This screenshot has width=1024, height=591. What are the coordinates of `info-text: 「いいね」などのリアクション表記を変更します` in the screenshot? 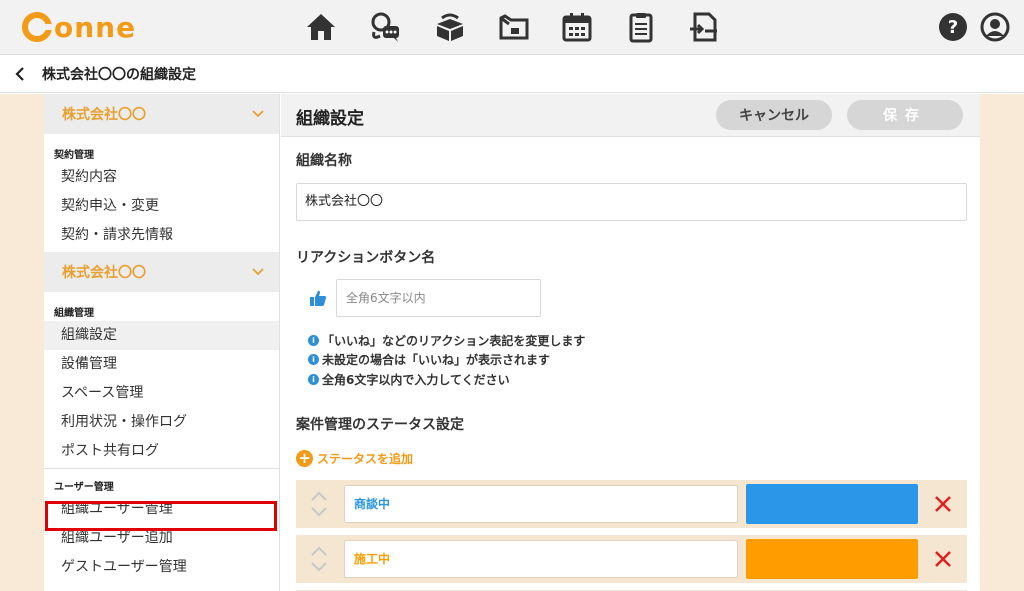 It's located at (454, 341).